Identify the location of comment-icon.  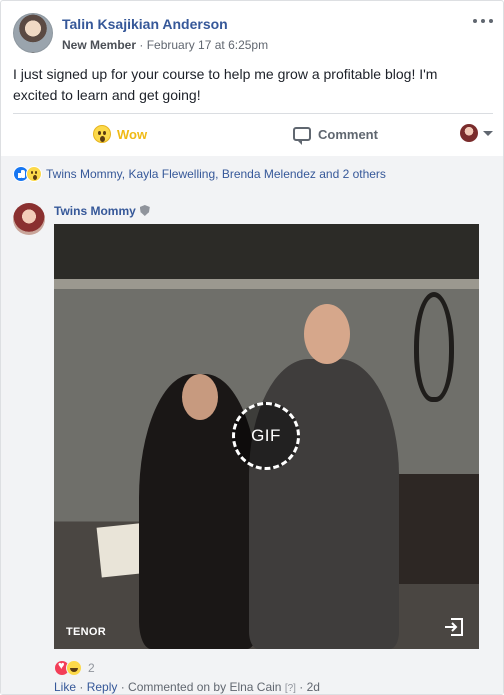
(302, 136).